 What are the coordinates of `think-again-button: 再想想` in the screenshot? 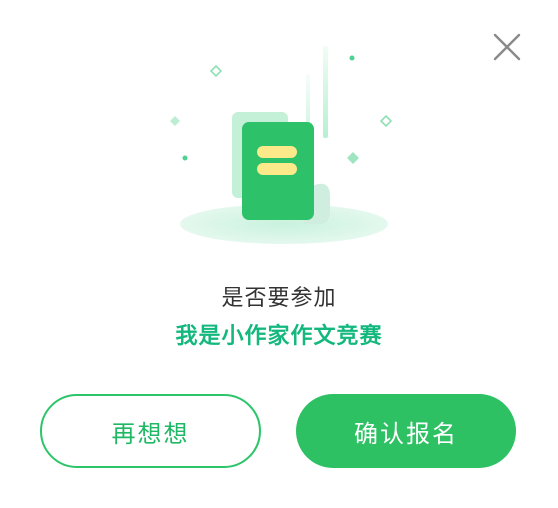 It's located at (150, 431).